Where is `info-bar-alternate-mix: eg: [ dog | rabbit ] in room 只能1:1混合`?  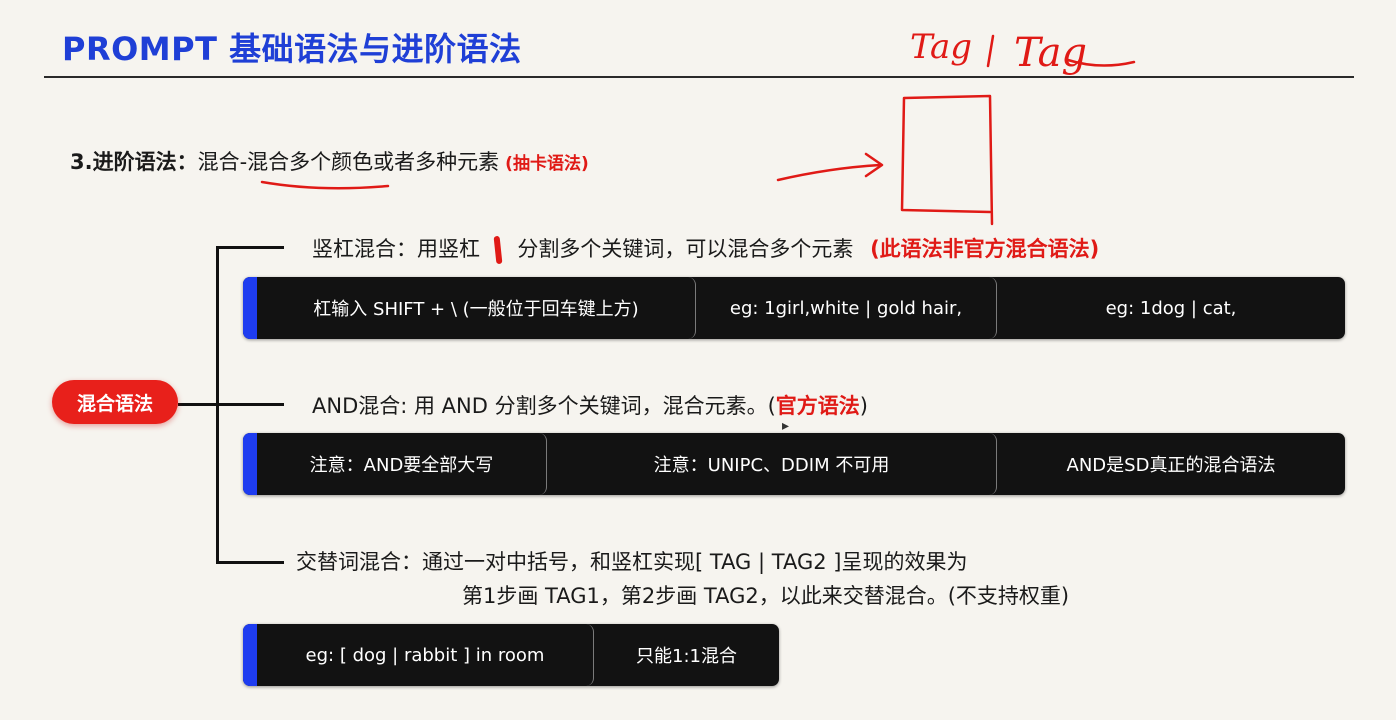
info-bar-alternate-mix: eg: [ dog | rabbit ] in room 只能1:1混合 is located at coordinates (511, 655).